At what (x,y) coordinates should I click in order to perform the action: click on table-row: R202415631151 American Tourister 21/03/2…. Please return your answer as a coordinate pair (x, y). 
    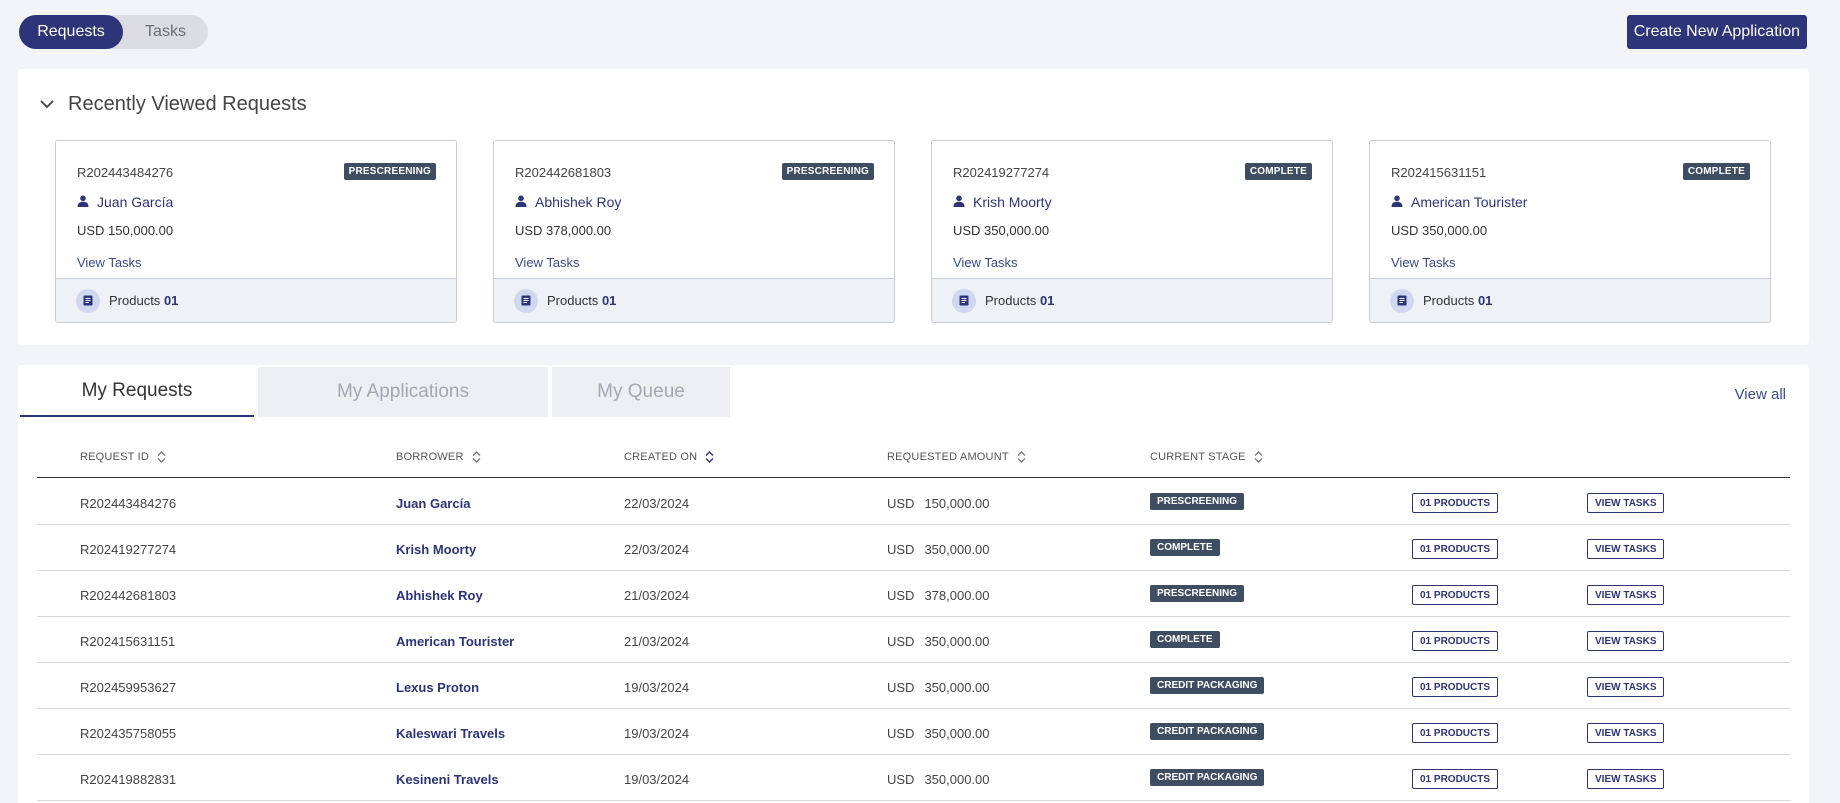
    Looking at the image, I should click on (913, 640).